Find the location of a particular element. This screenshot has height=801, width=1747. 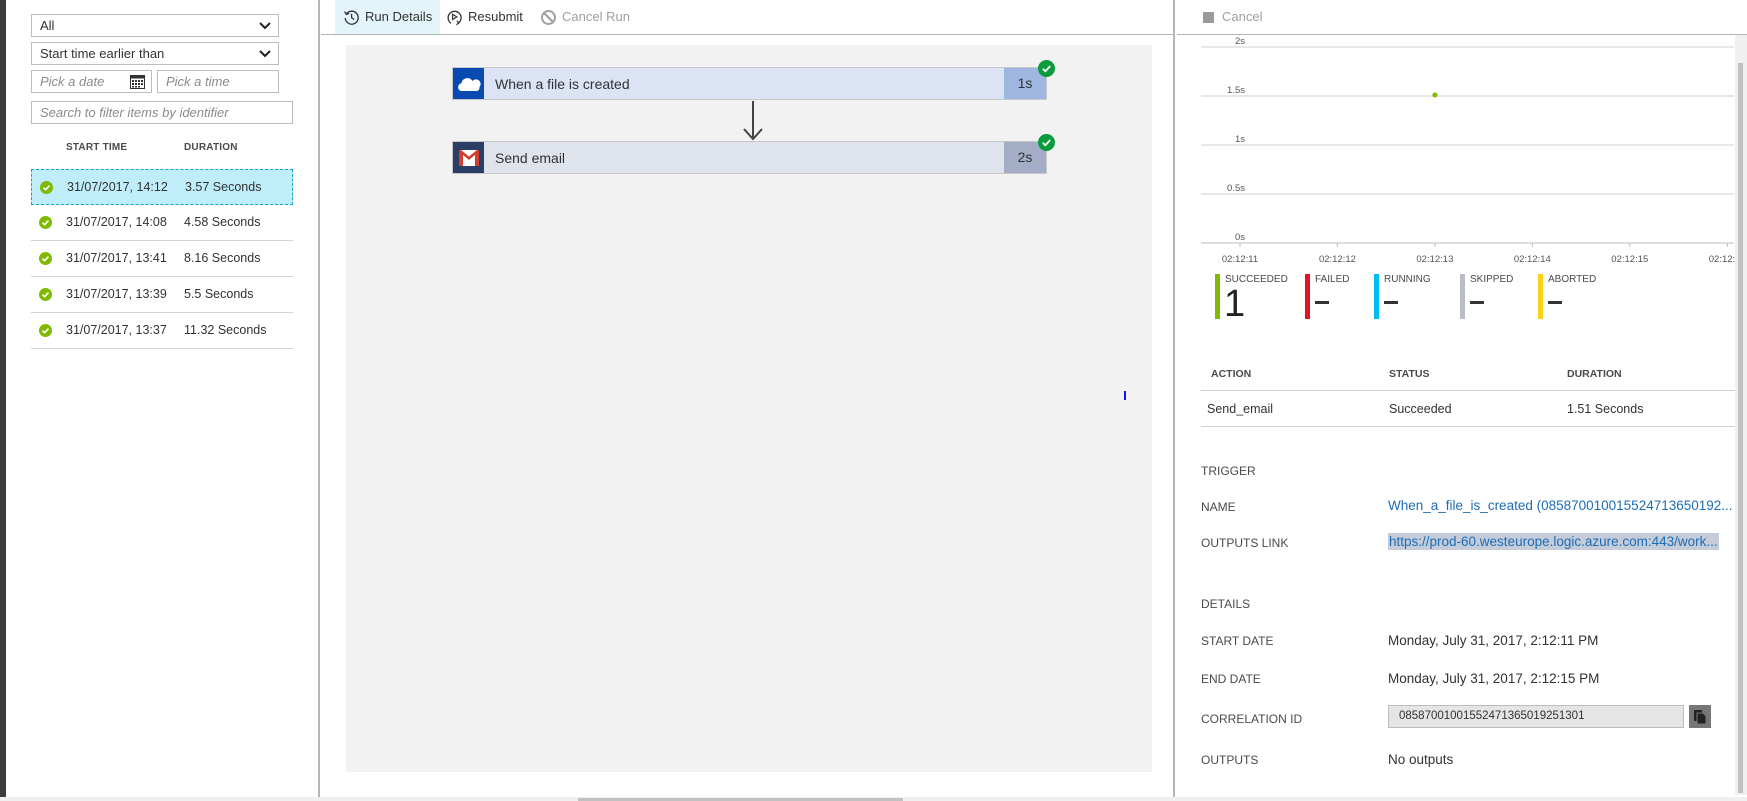

run-start-time: 31/07/2017, 13:39 is located at coordinates (116, 294).